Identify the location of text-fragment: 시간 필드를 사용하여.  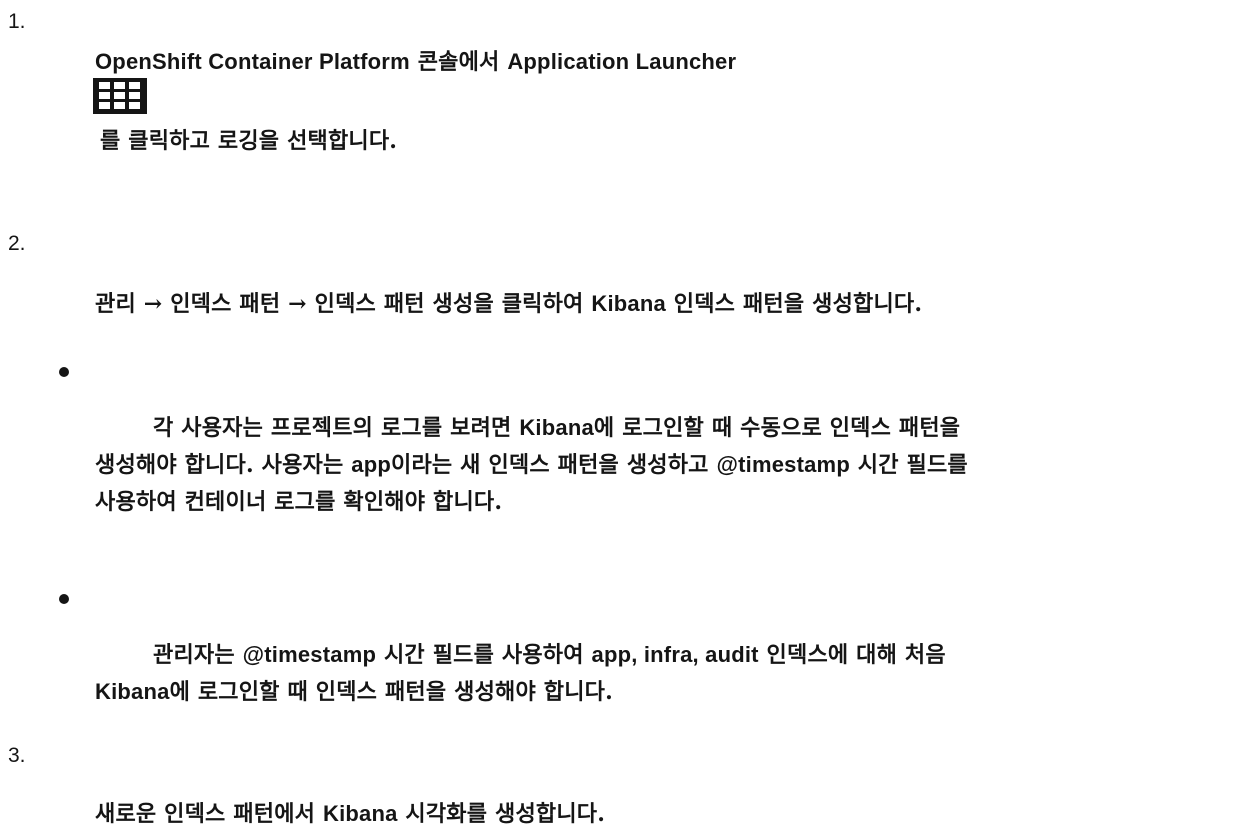
(484, 655).